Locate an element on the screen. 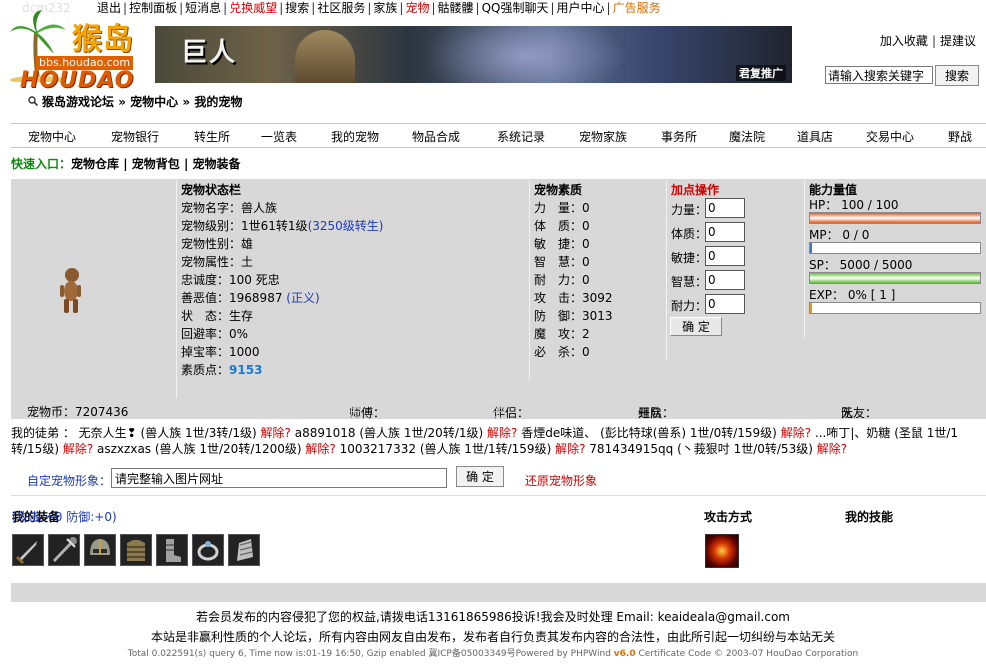 The image size is (986, 669). custom-image-submit-button: 确 定 is located at coordinates (480, 476).